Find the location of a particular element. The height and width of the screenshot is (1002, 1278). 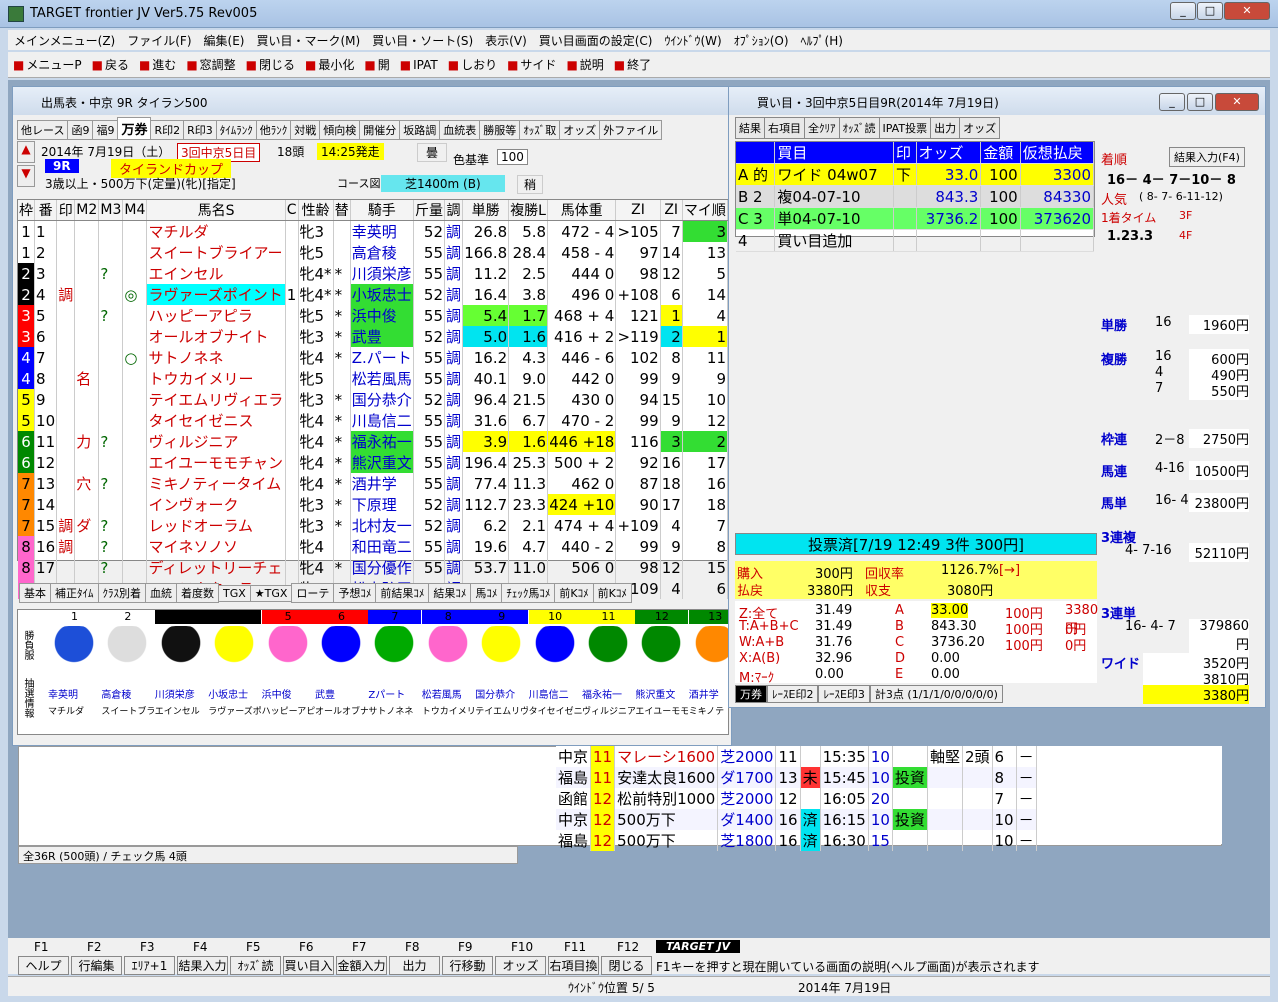

race-tab: 血統表 is located at coordinates (460, 130).